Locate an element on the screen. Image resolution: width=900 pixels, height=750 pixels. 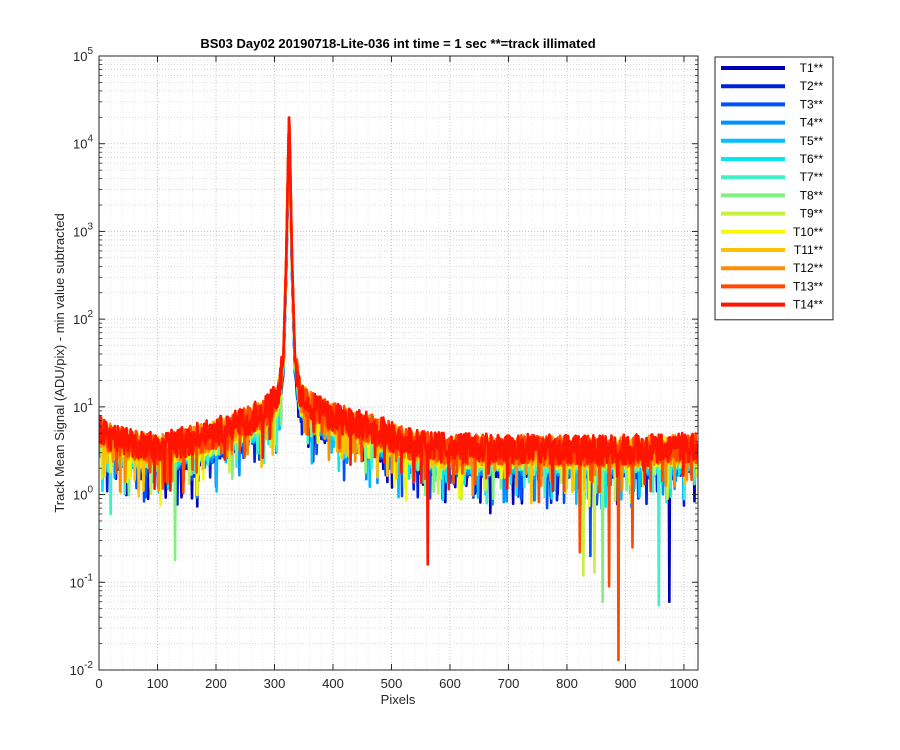
legend-label: T12** is located at coordinates (808, 268).